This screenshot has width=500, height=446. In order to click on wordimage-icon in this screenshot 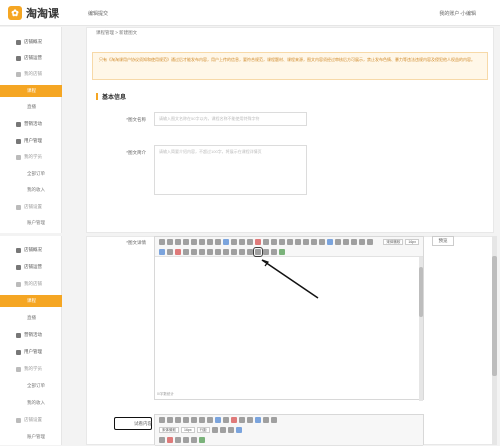, I will do `click(226, 252)`.